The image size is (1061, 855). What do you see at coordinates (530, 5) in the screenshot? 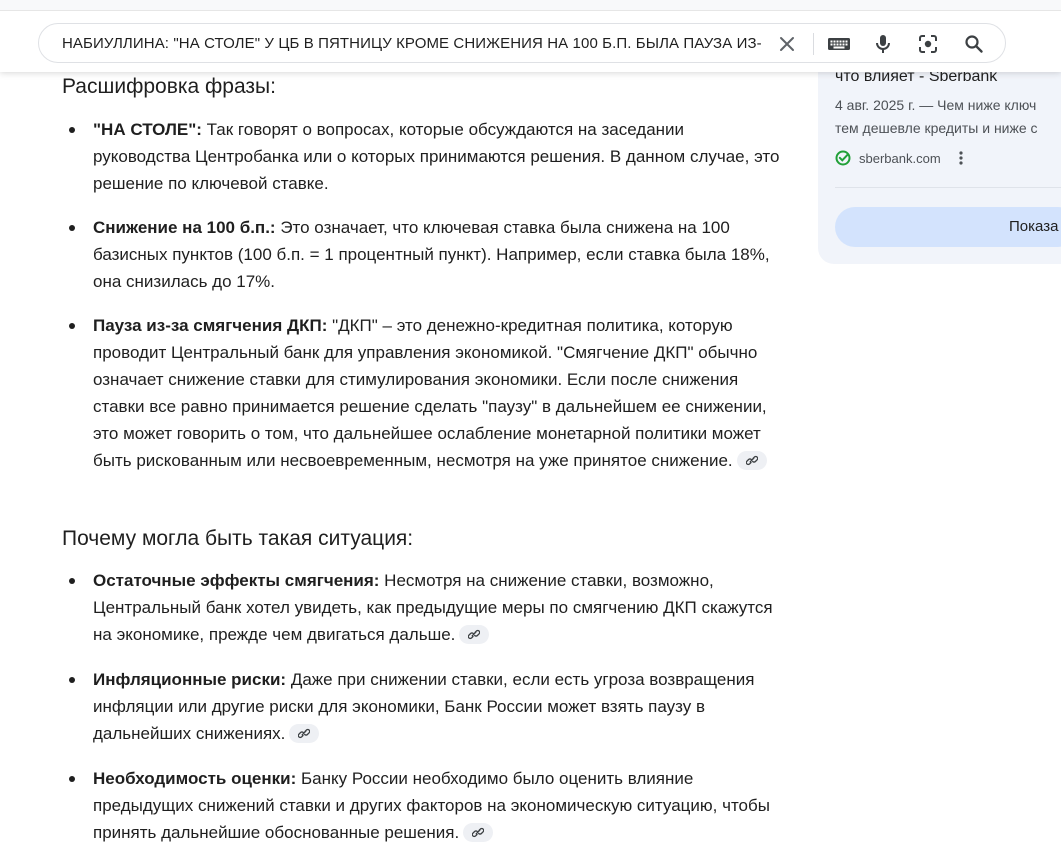
I see `browser-strip` at bounding box center [530, 5].